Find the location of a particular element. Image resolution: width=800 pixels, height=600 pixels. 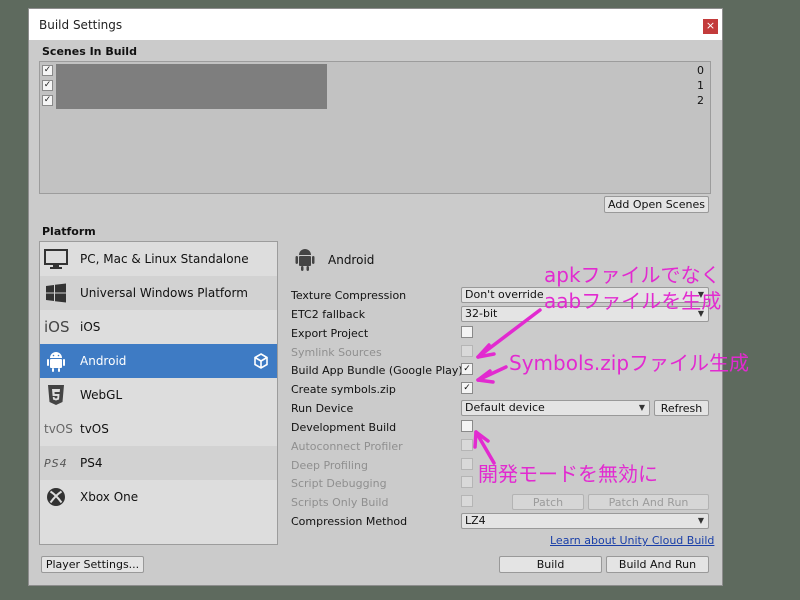

compression-method-dropdown: LZ4 ▼ is located at coordinates (585, 521).